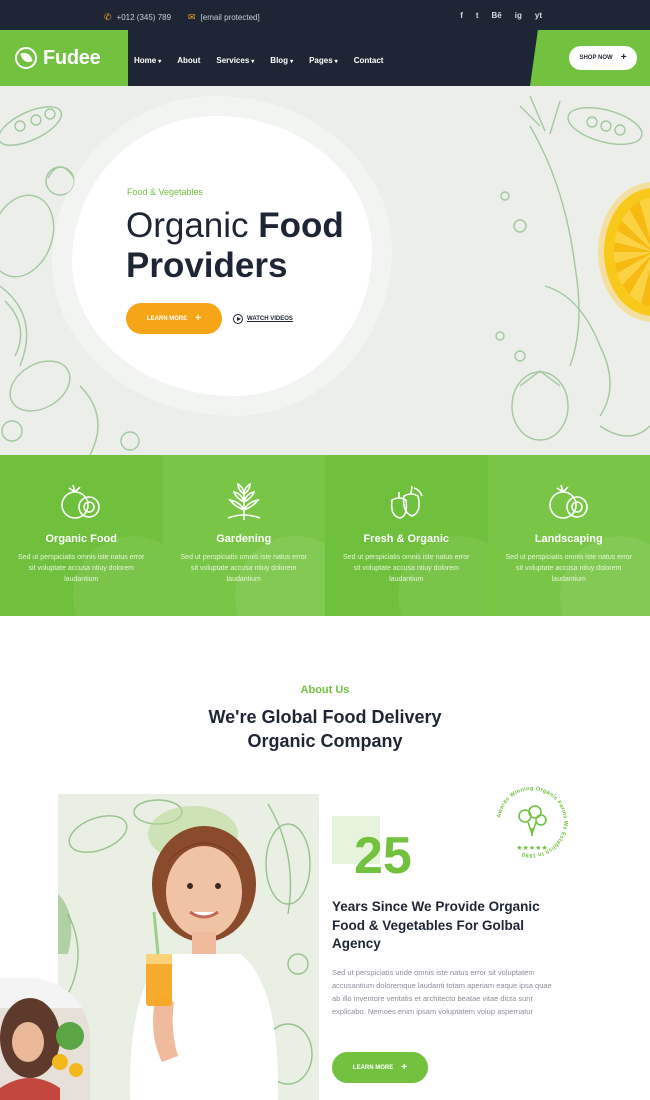  I want to click on logo: Fudee, so click(64, 58).